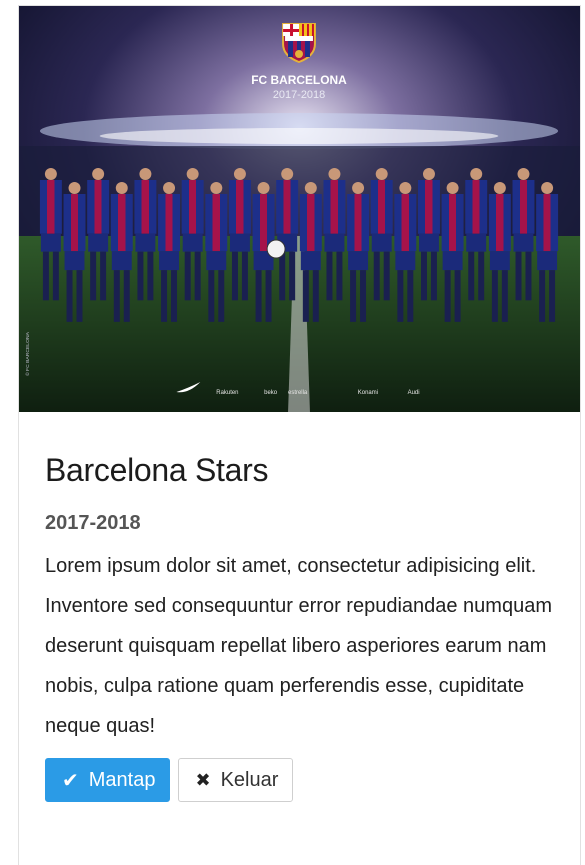 The image size is (585, 865). Describe the element at coordinates (227, 393) in the screenshot. I see `sponsor-0: Rakuten` at that location.